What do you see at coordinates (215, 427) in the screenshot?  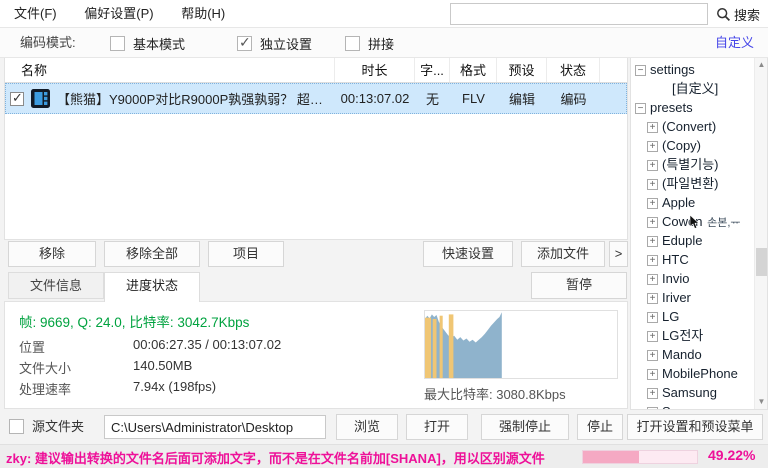 I see `output-path-input` at bounding box center [215, 427].